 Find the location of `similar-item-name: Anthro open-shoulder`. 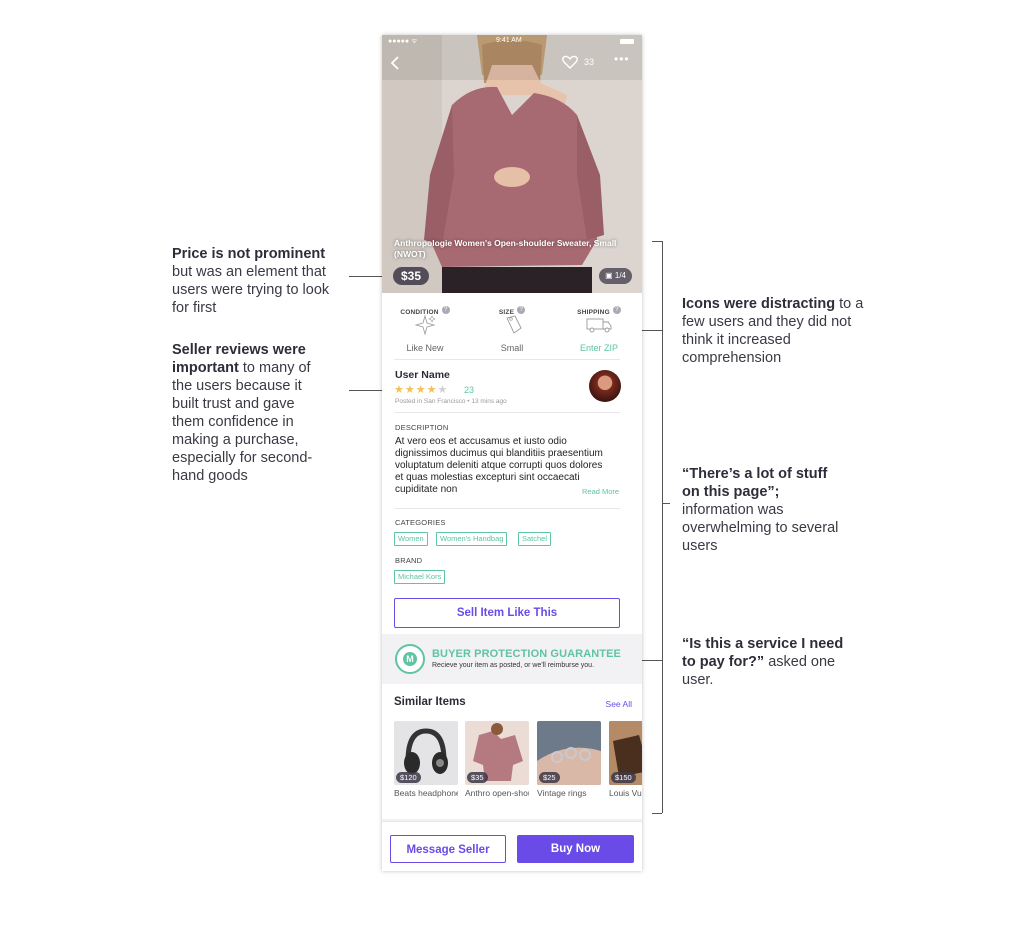

similar-item-name: Anthro open-shoulder is located at coordinates (497, 793).